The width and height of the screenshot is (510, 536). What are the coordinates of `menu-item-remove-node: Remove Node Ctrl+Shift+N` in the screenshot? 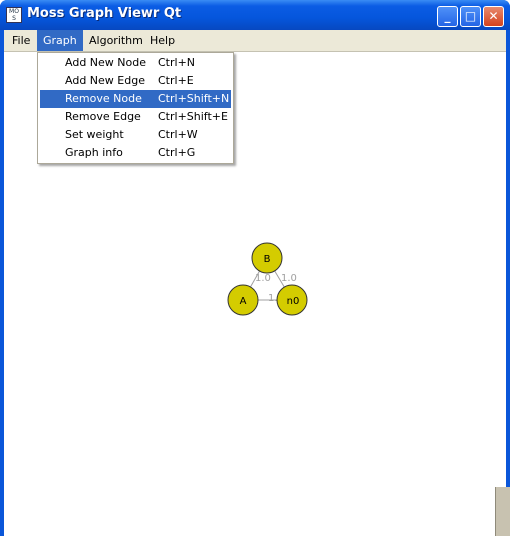 It's located at (135, 99).